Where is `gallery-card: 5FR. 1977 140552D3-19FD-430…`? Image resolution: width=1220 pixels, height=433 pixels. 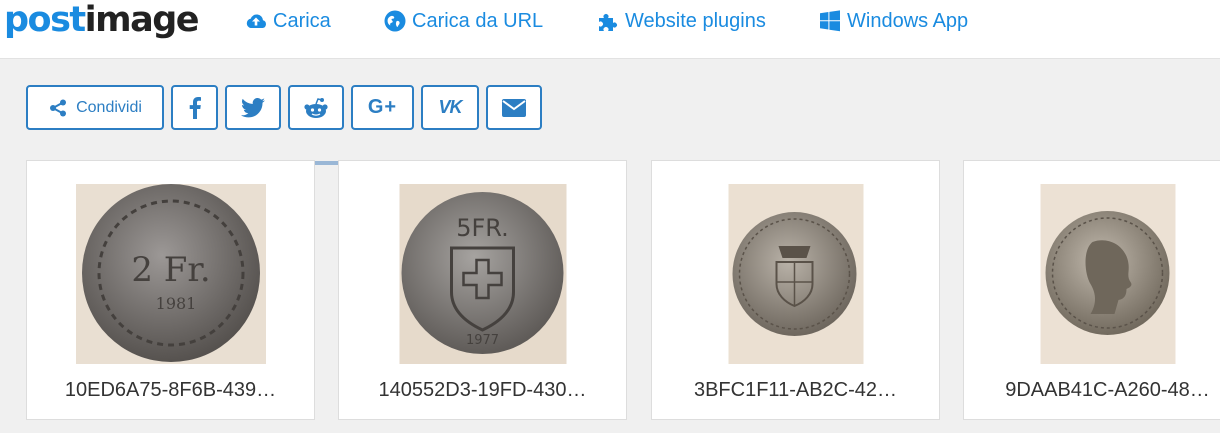
gallery-card: 5FR. 1977 140552D3-19FD-430… is located at coordinates (482, 290).